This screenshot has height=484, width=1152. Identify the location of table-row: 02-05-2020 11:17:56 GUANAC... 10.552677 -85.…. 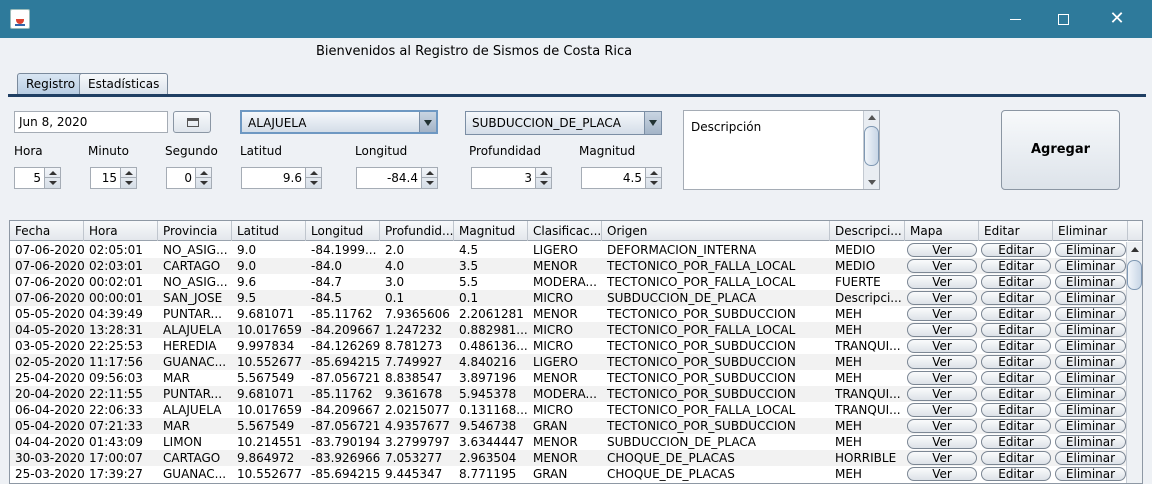
(569, 362).